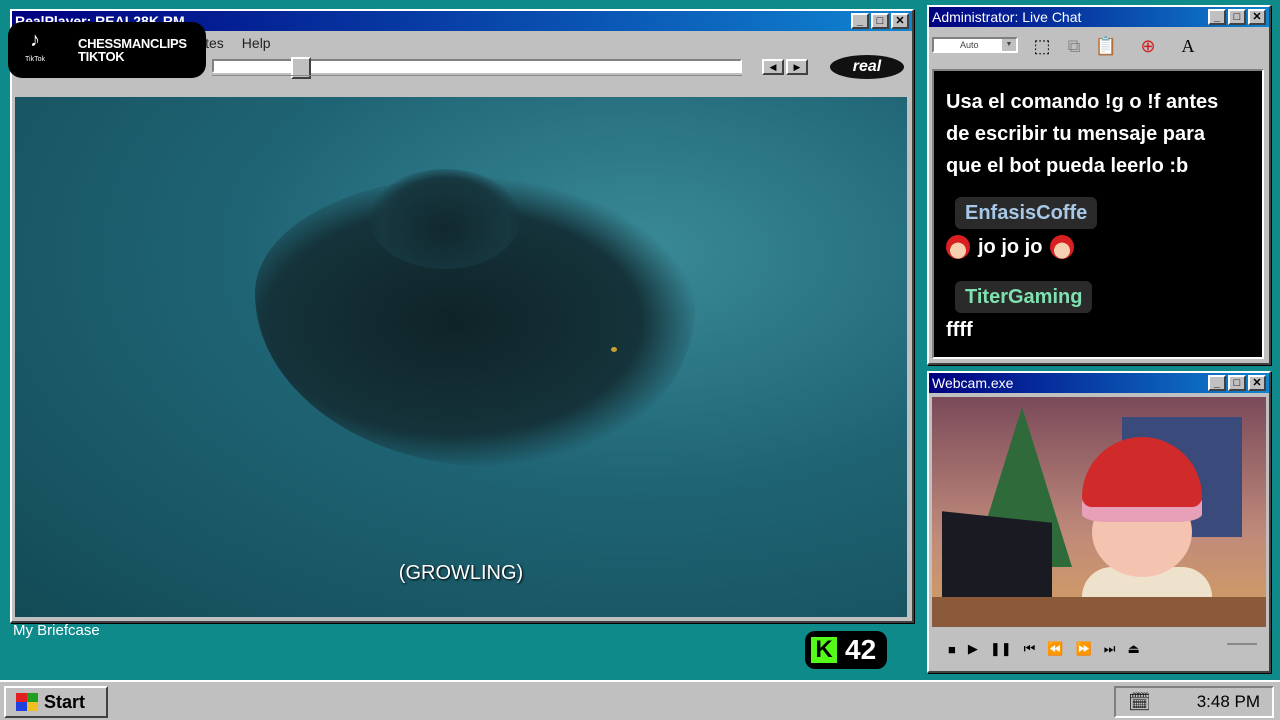 The image size is (1280, 720). What do you see at coordinates (1228, 702) in the screenshot?
I see `clock: 3:48 PM` at bounding box center [1228, 702].